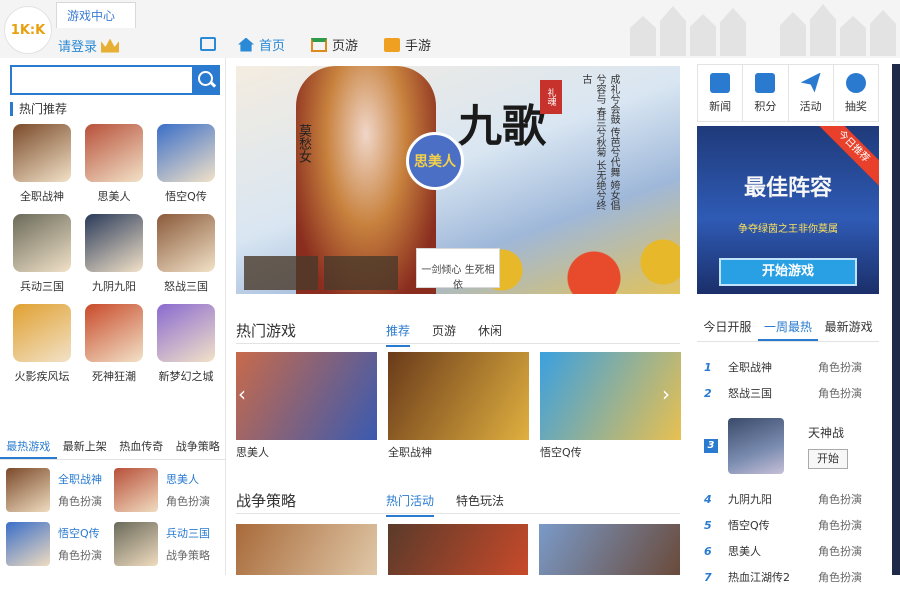 The height and width of the screenshot is (590, 900). I want to click on game-card-name: 思美人, so click(306, 452).